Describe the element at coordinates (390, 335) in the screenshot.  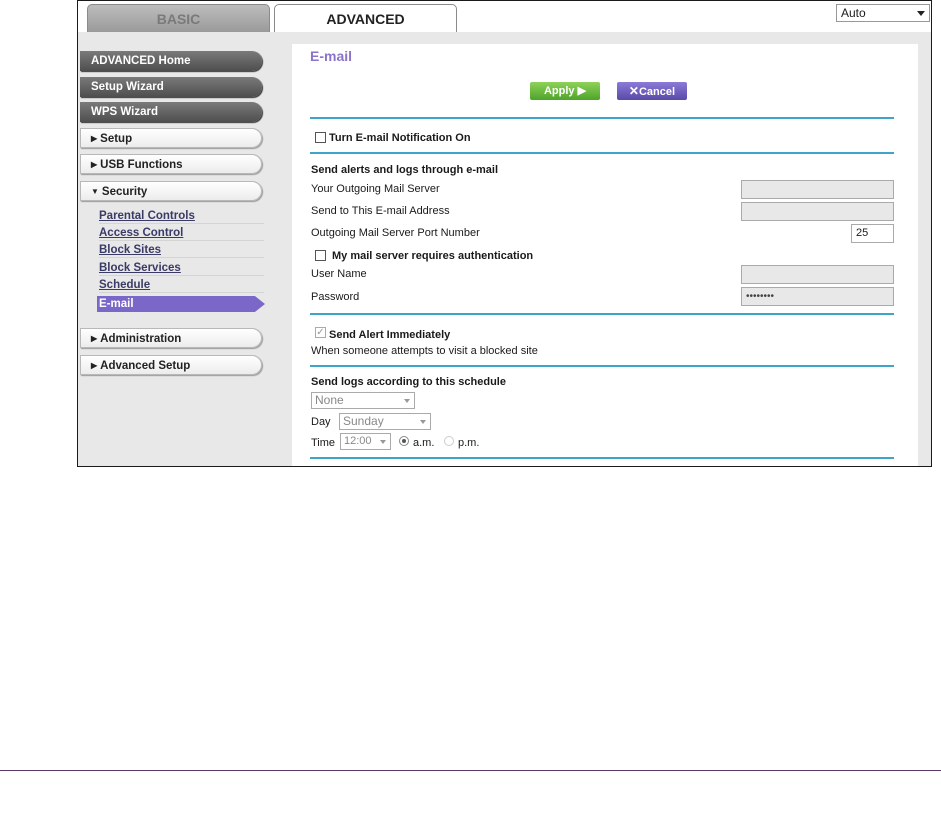
I see `send-alert-label: Send Alert Immediately` at that location.